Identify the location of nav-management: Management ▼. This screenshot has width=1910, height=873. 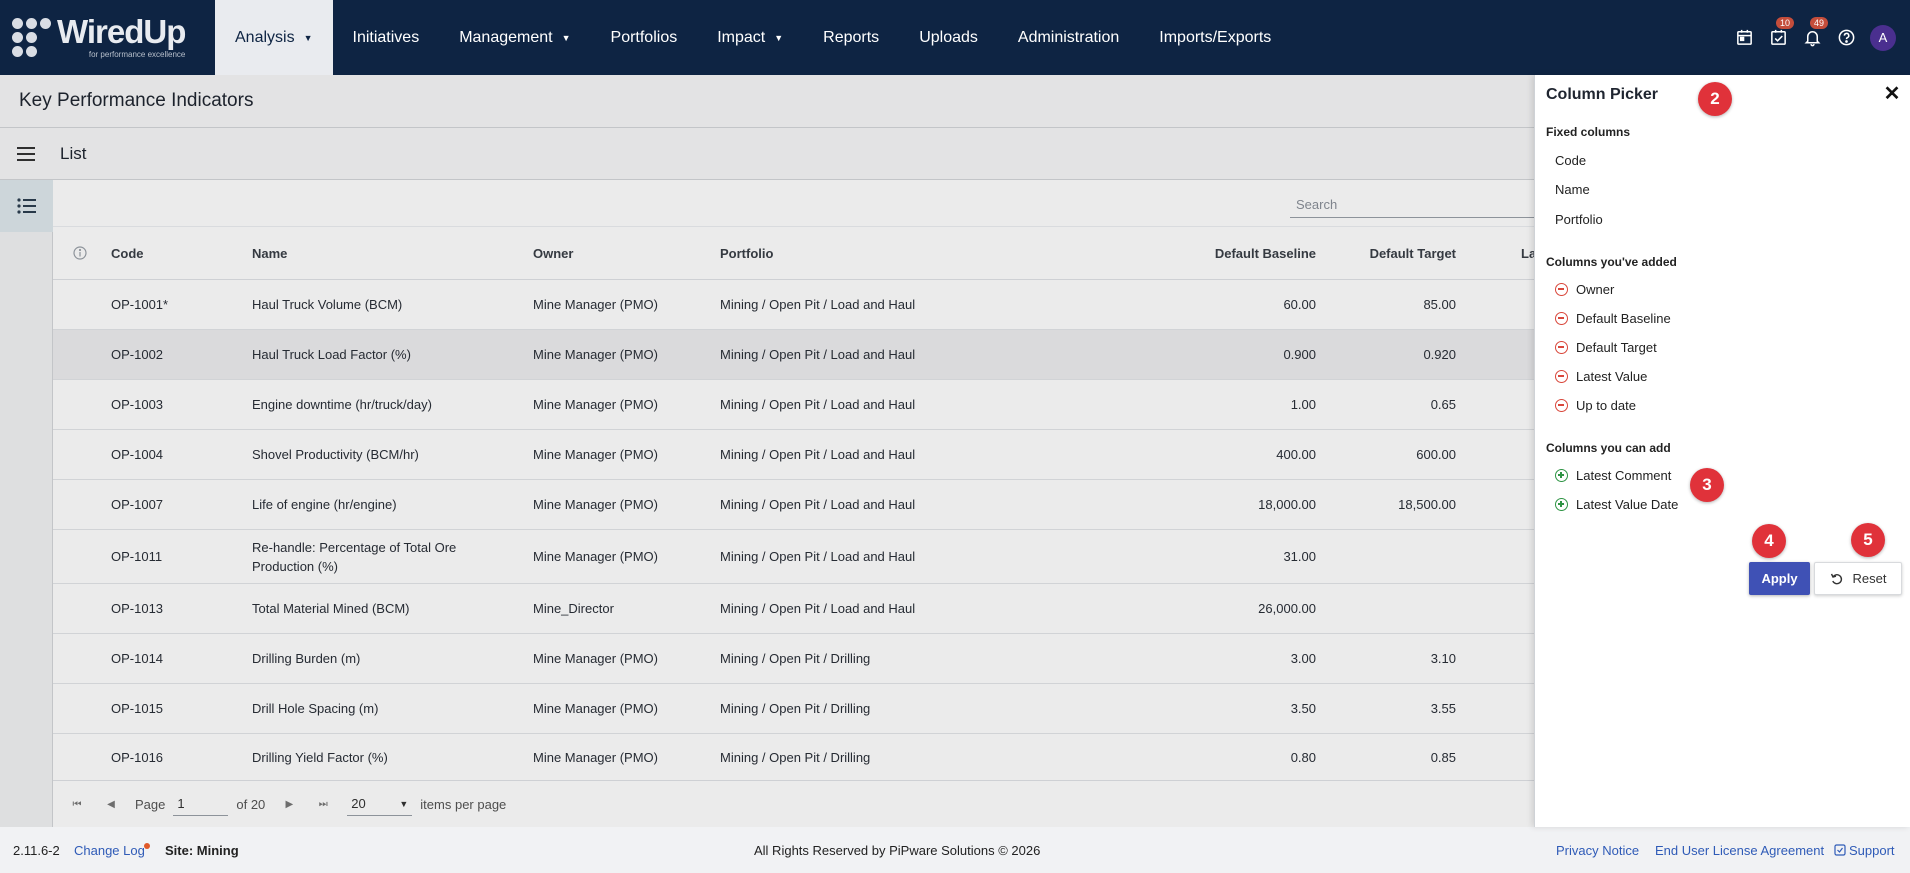
(514, 37).